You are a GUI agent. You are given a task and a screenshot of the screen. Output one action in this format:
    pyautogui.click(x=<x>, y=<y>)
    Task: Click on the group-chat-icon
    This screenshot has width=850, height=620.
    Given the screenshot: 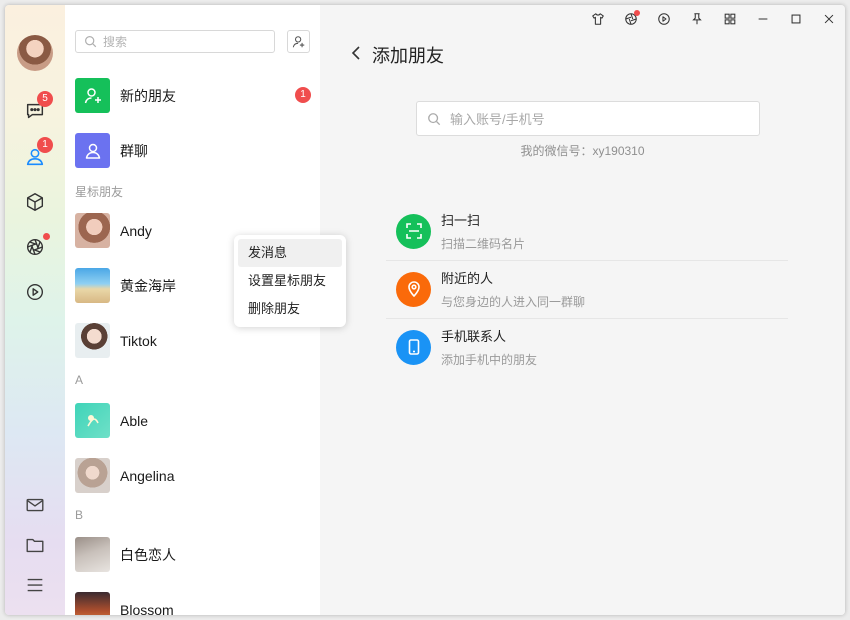 What is the action you would take?
    pyautogui.click(x=92, y=150)
    